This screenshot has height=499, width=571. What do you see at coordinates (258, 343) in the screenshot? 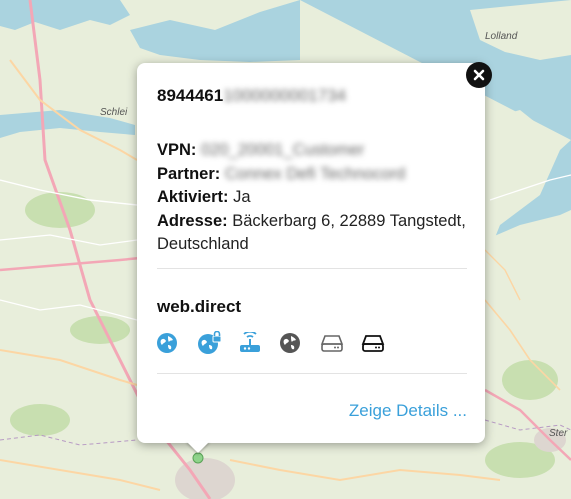
I see `router-icon` at bounding box center [258, 343].